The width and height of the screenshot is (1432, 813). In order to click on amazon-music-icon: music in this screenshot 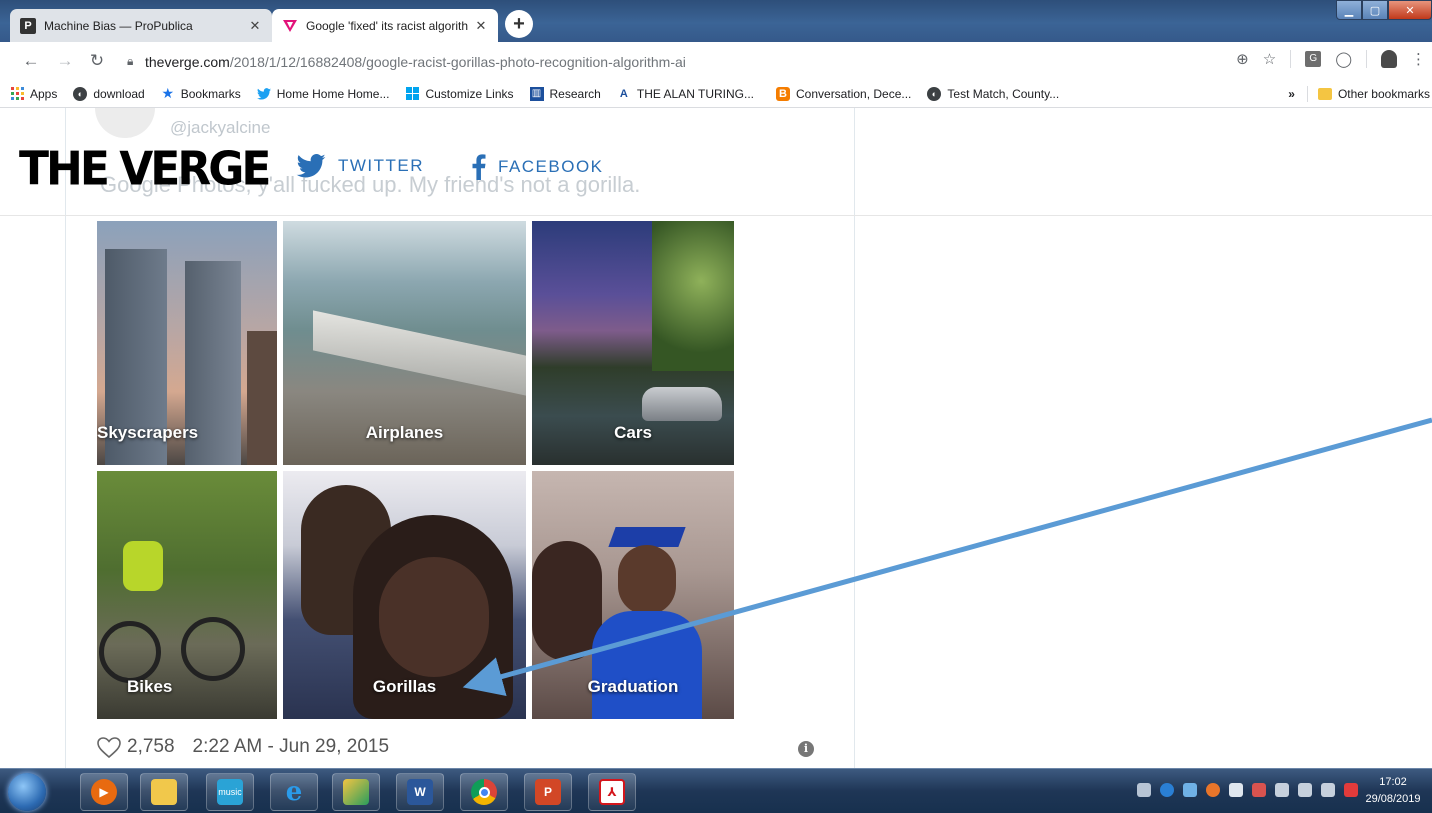, I will do `click(230, 792)`.